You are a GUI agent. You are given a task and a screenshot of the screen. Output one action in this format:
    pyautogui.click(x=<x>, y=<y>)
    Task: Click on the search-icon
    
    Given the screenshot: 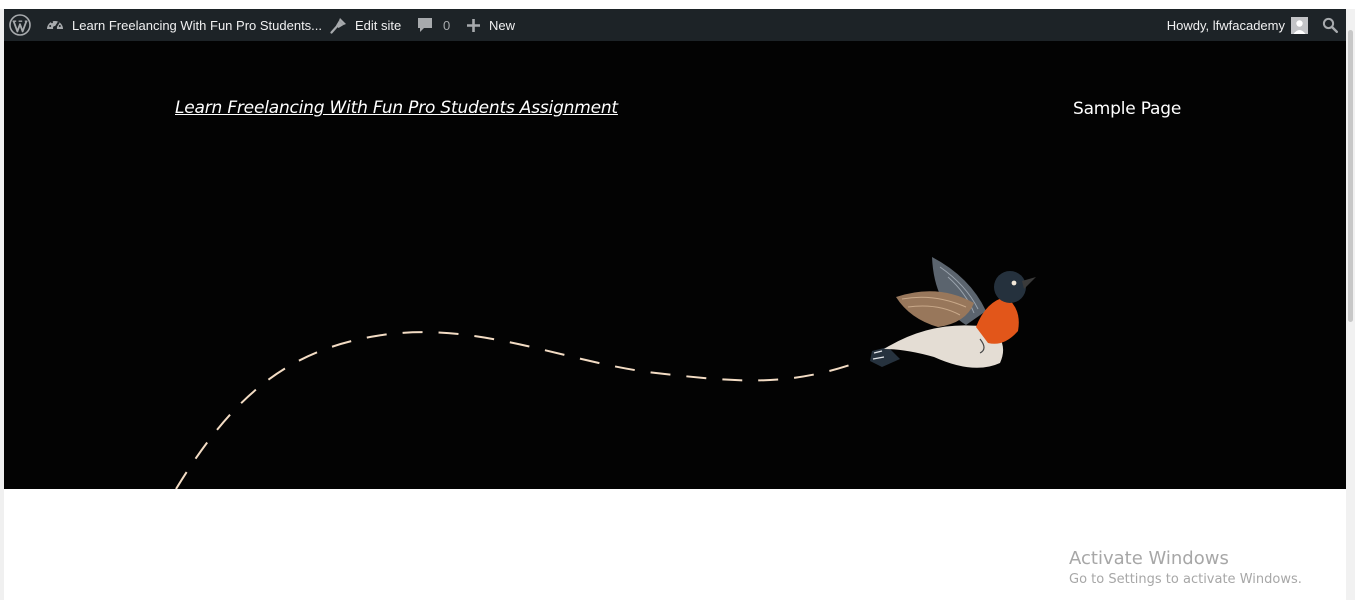 What is the action you would take?
    pyautogui.click(x=1330, y=25)
    